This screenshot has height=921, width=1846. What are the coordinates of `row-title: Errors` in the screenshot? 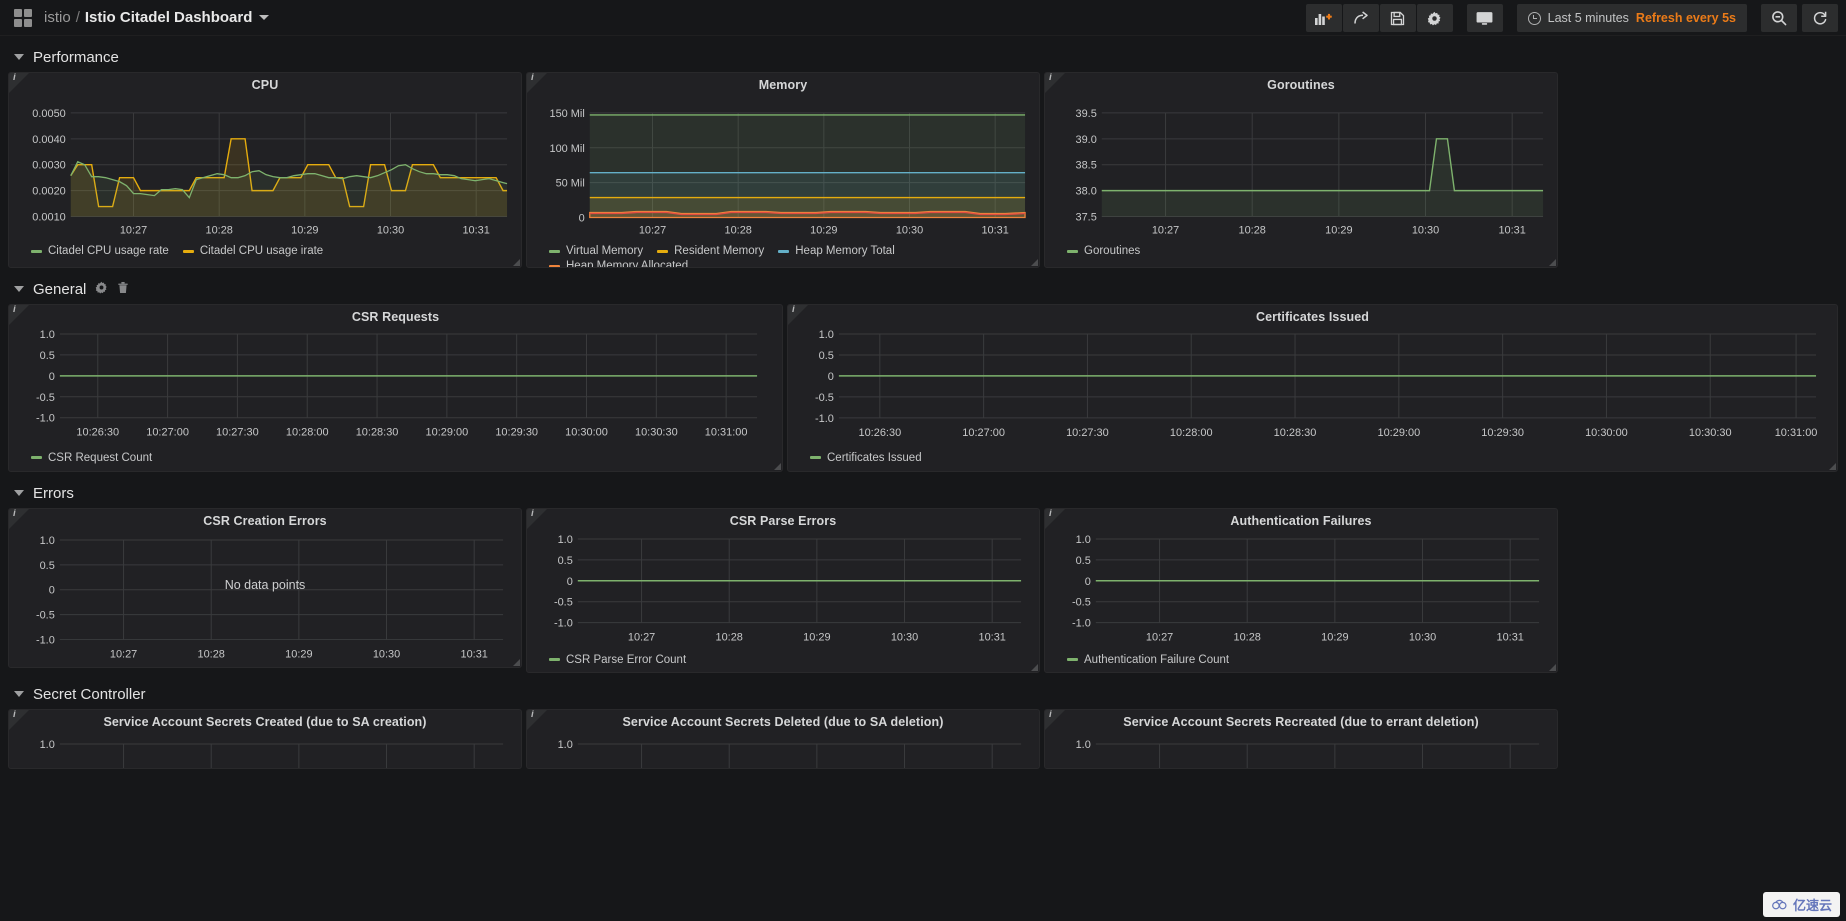 It's located at (53, 493).